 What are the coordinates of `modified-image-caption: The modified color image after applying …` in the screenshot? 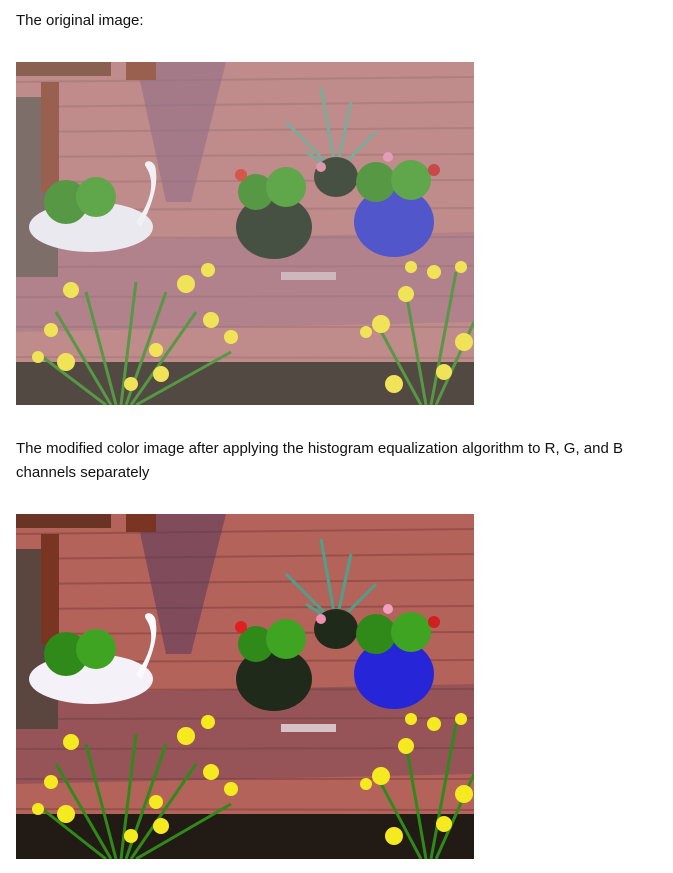 It's located at (319, 460).